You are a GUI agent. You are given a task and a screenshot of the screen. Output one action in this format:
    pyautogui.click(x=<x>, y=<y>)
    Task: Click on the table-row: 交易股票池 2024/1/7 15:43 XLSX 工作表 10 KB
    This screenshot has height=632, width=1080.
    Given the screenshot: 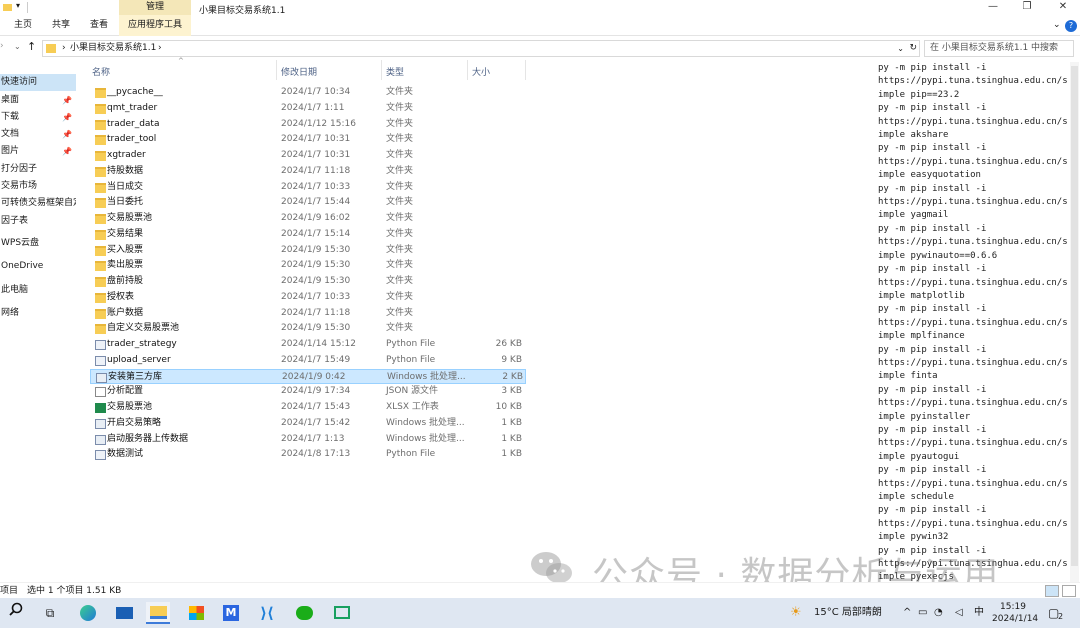 What is the action you would take?
    pyautogui.click(x=308, y=408)
    